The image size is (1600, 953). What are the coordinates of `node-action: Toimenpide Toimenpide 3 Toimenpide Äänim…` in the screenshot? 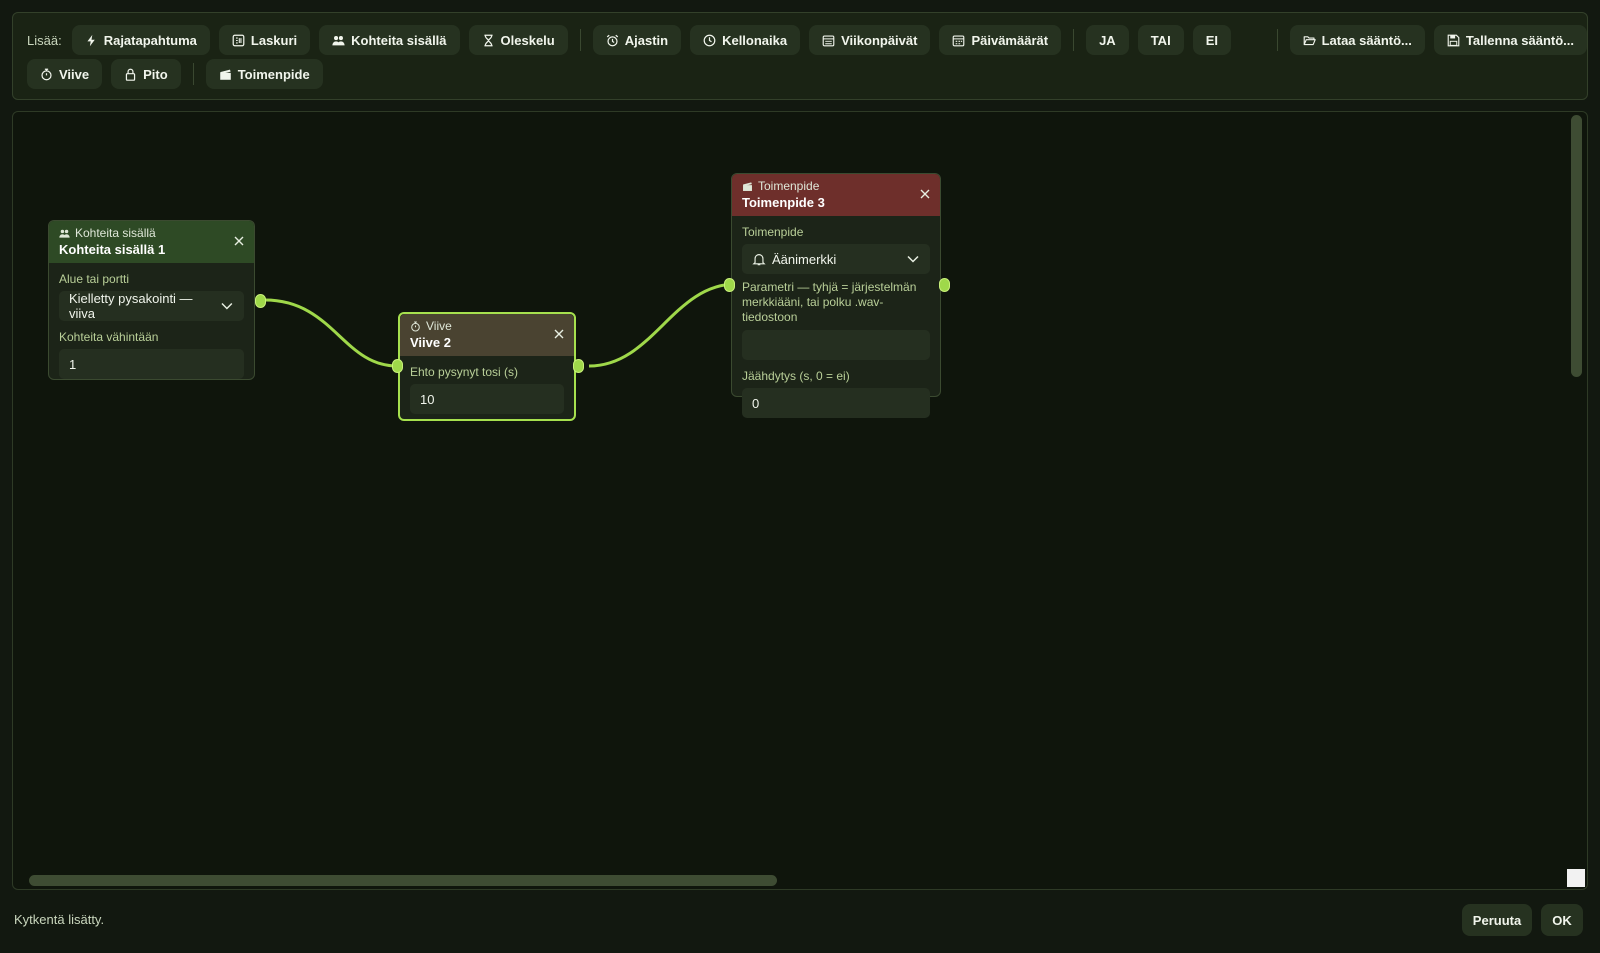 It's located at (837, 295).